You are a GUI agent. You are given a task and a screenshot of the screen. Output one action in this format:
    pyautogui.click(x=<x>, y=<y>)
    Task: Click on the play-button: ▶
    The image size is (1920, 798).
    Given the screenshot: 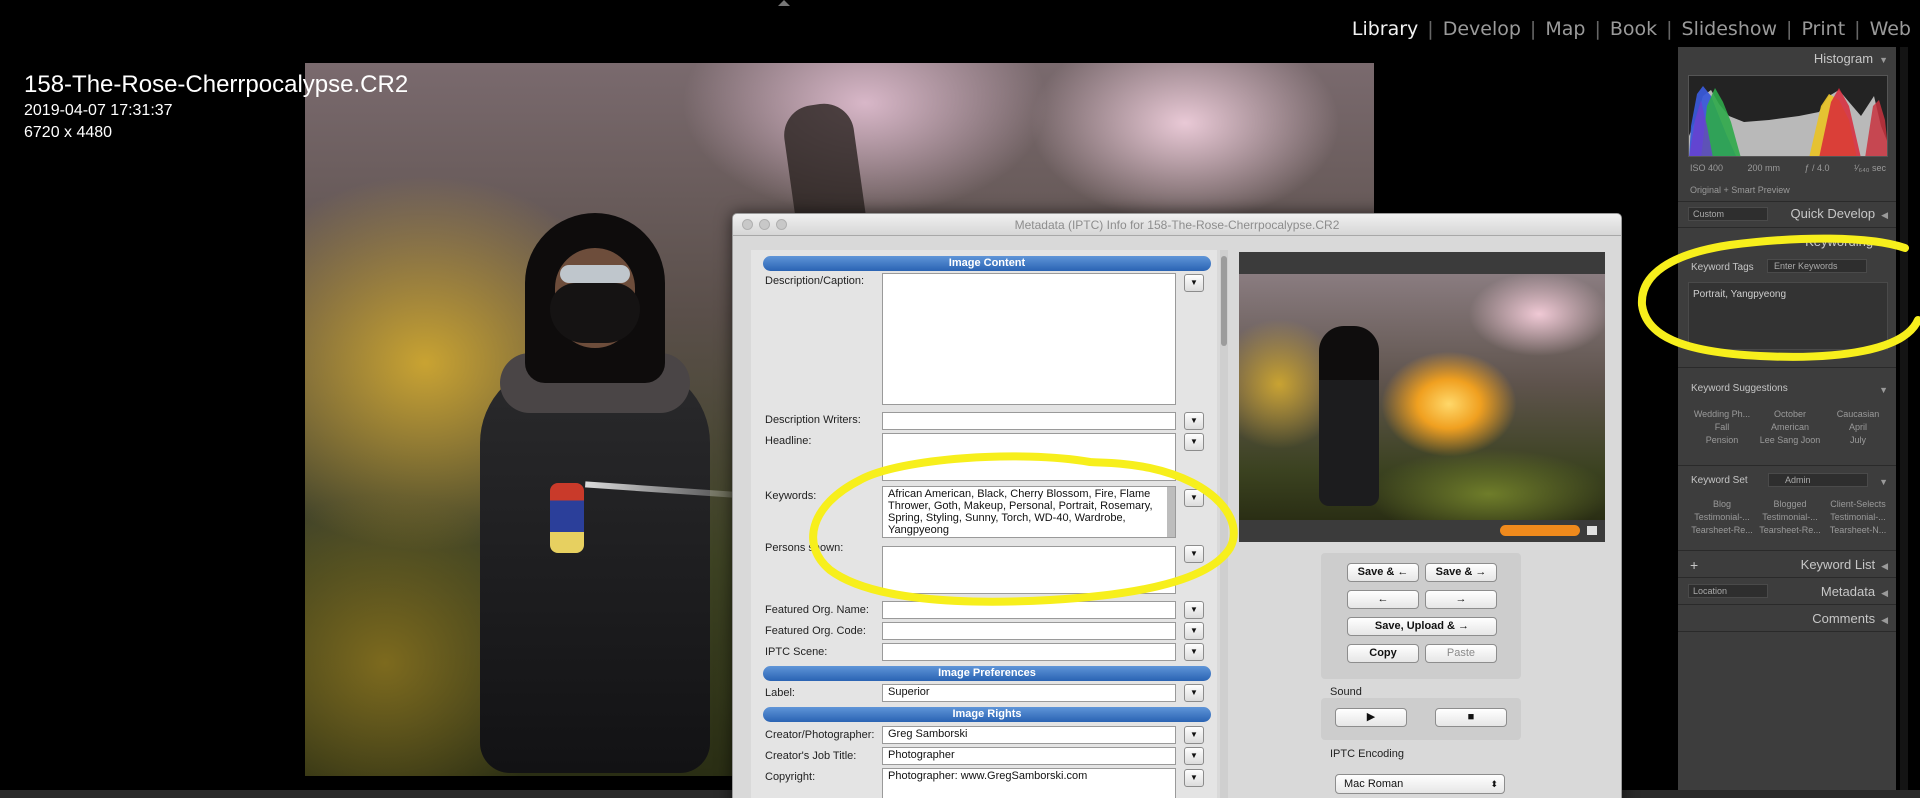 What is the action you would take?
    pyautogui.click(x=1371, y=717)
    